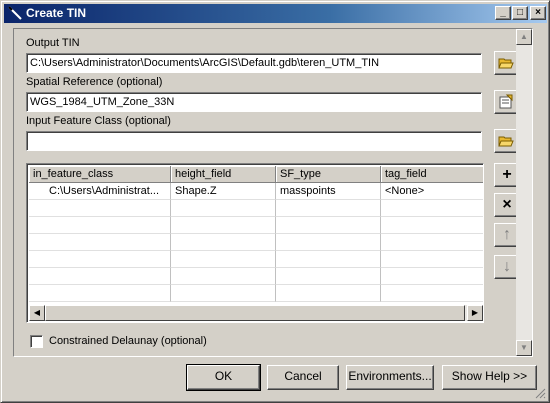 Image resolution: width=550 pixels, height=403 pixels. What do you see at coordinates (475, 313) in the screenshot?
I see `scroll-right-icon: ▶` at bounding box center [475, 313].